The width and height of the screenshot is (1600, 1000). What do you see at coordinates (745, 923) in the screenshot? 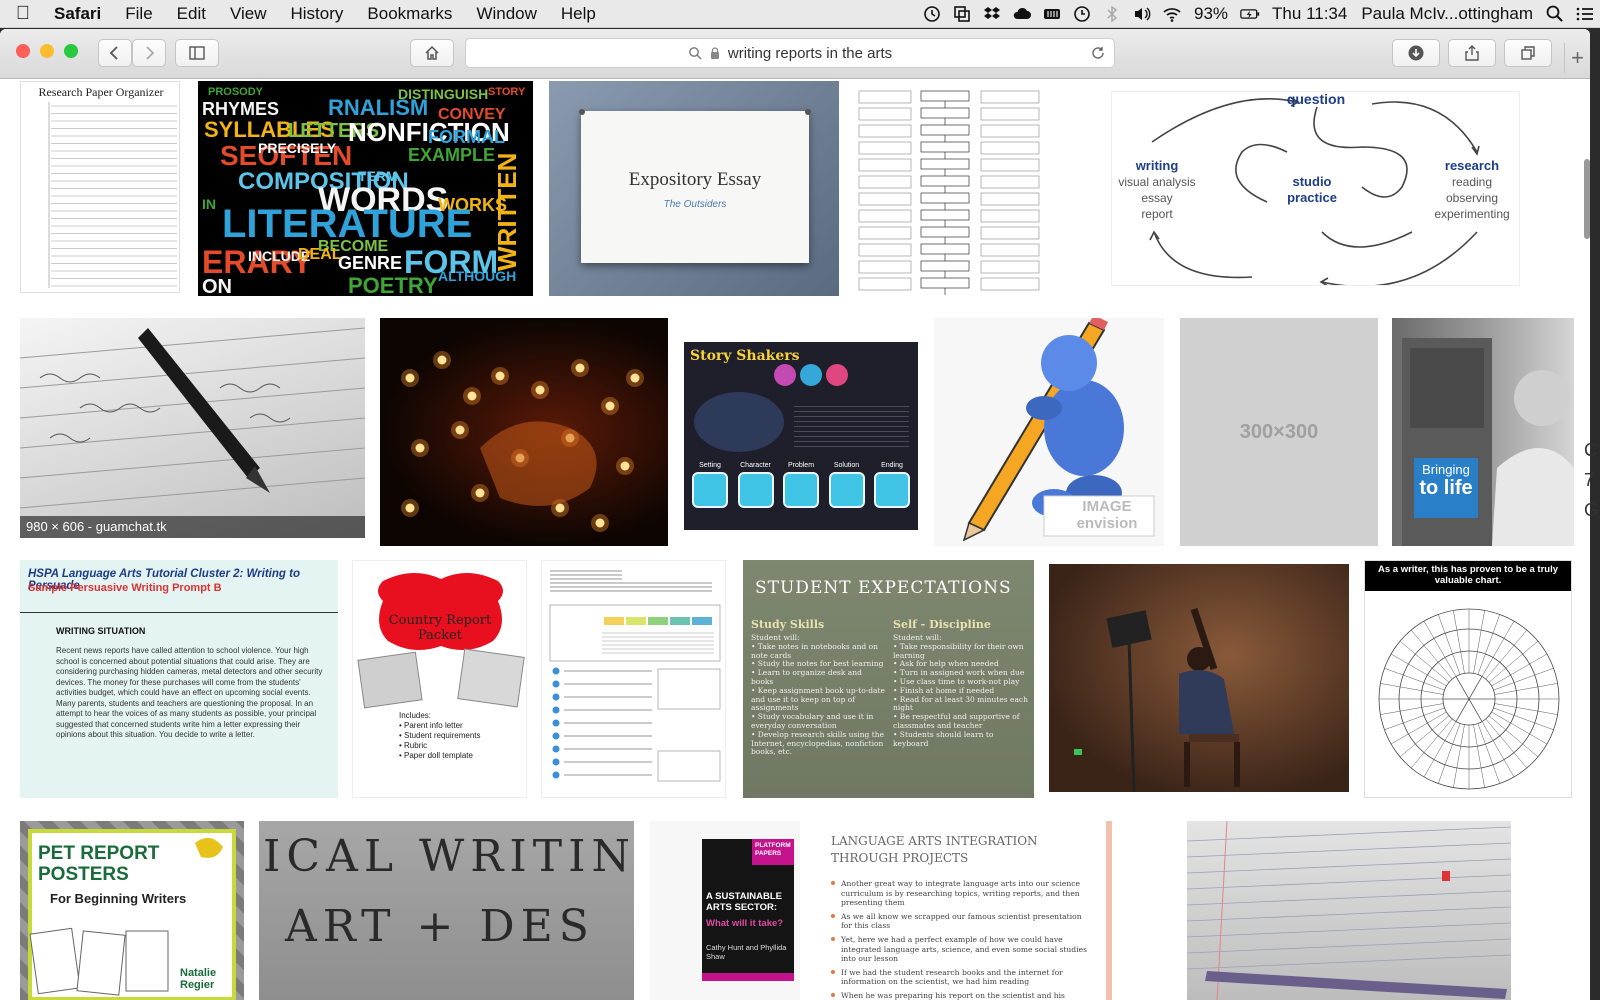
I see `t20-sub: What will it take?` at bounding box center [745, 923].